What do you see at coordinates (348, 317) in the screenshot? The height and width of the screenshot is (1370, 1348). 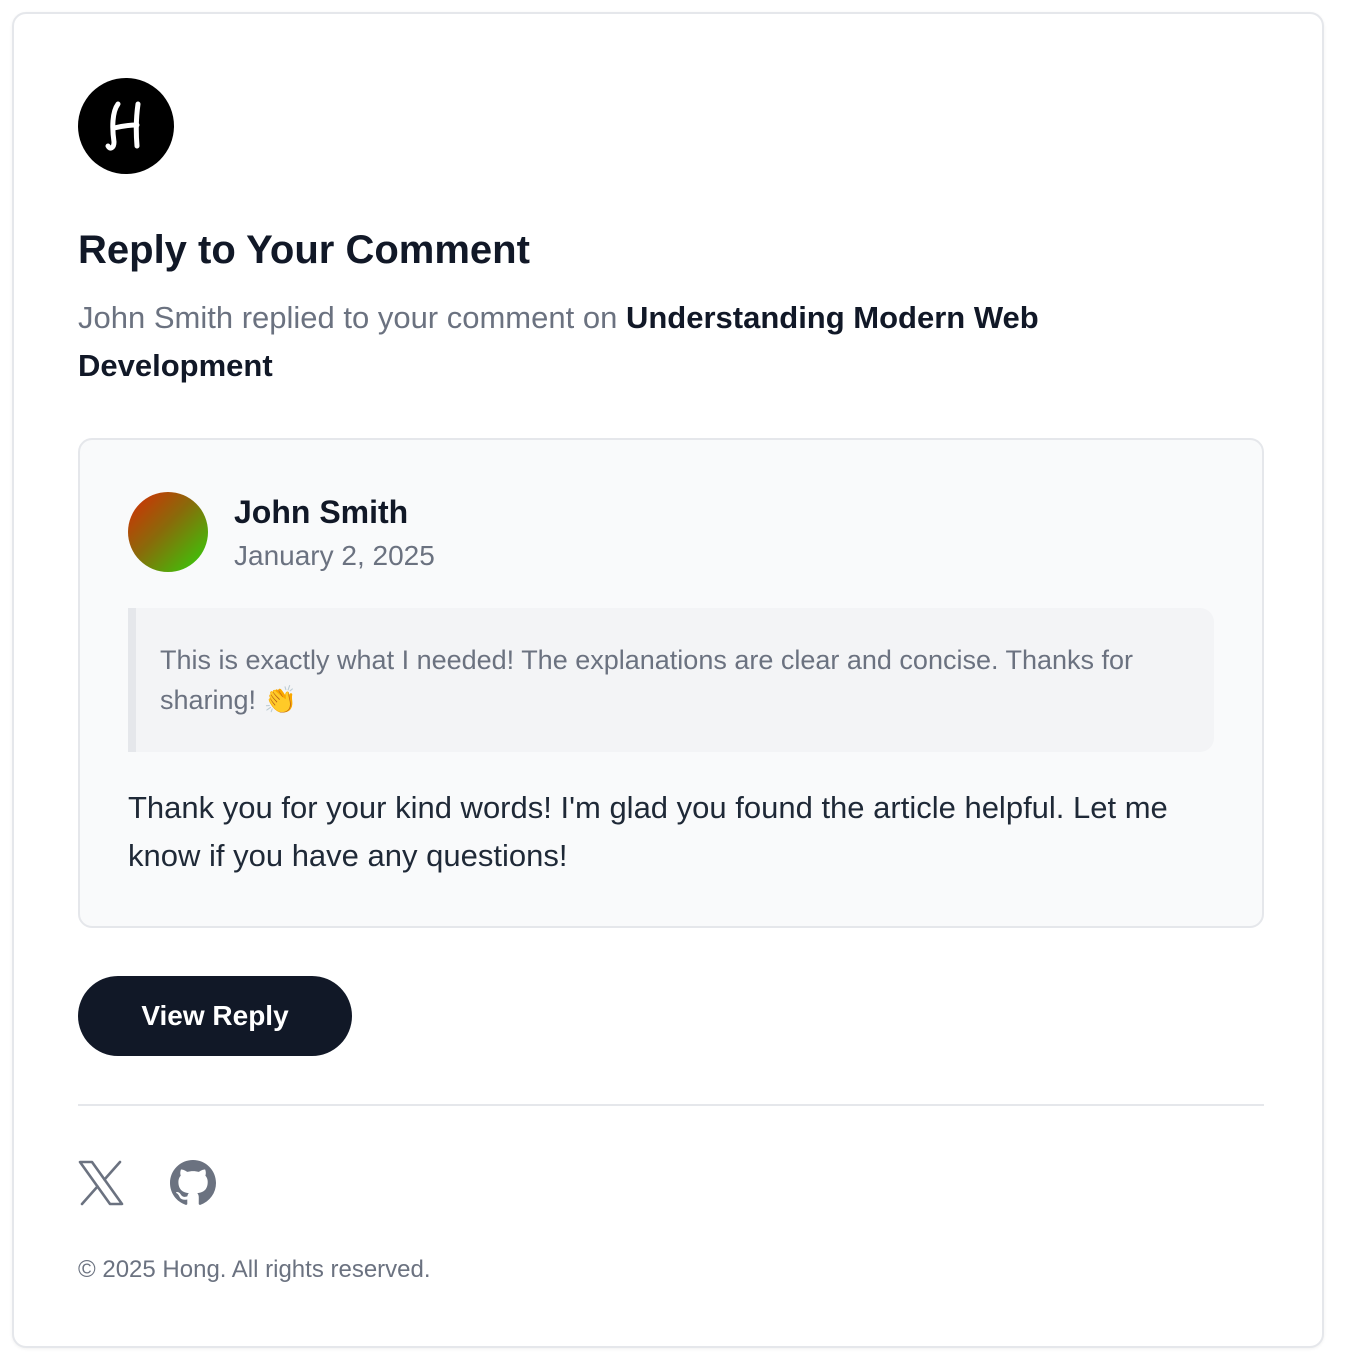 I see `subtitle-prefix: John Smith replied to your comment on` at bounding box center [348, 317].